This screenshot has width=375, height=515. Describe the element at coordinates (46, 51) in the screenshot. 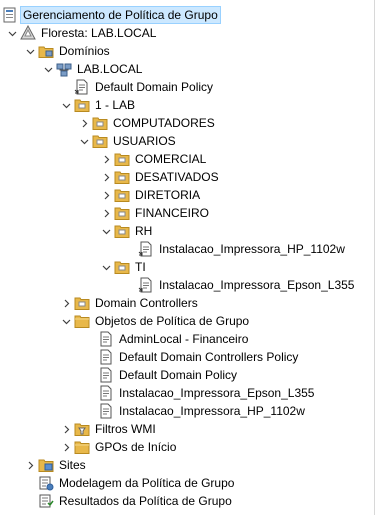

I see `domains-icon` at that location.